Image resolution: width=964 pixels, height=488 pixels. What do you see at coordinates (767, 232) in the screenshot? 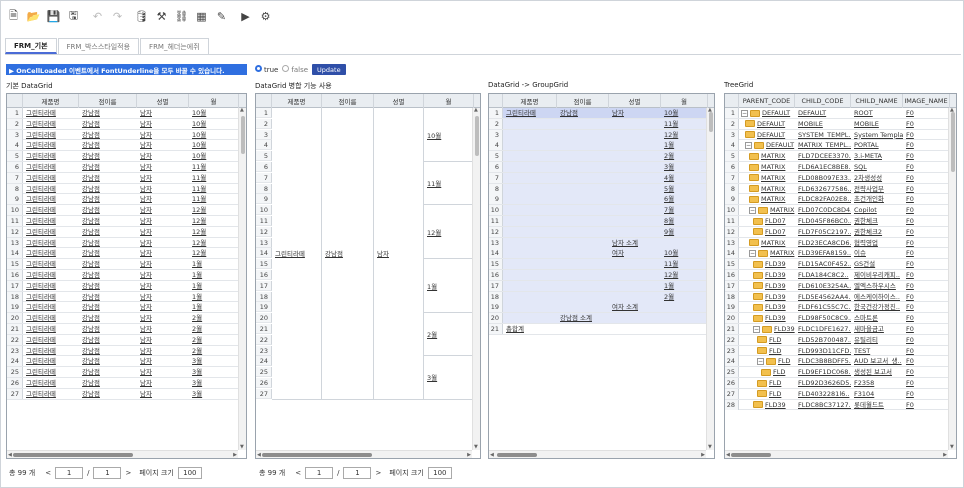
I see `tree-node-cell: FLD07` at bounding box center [767, 232].